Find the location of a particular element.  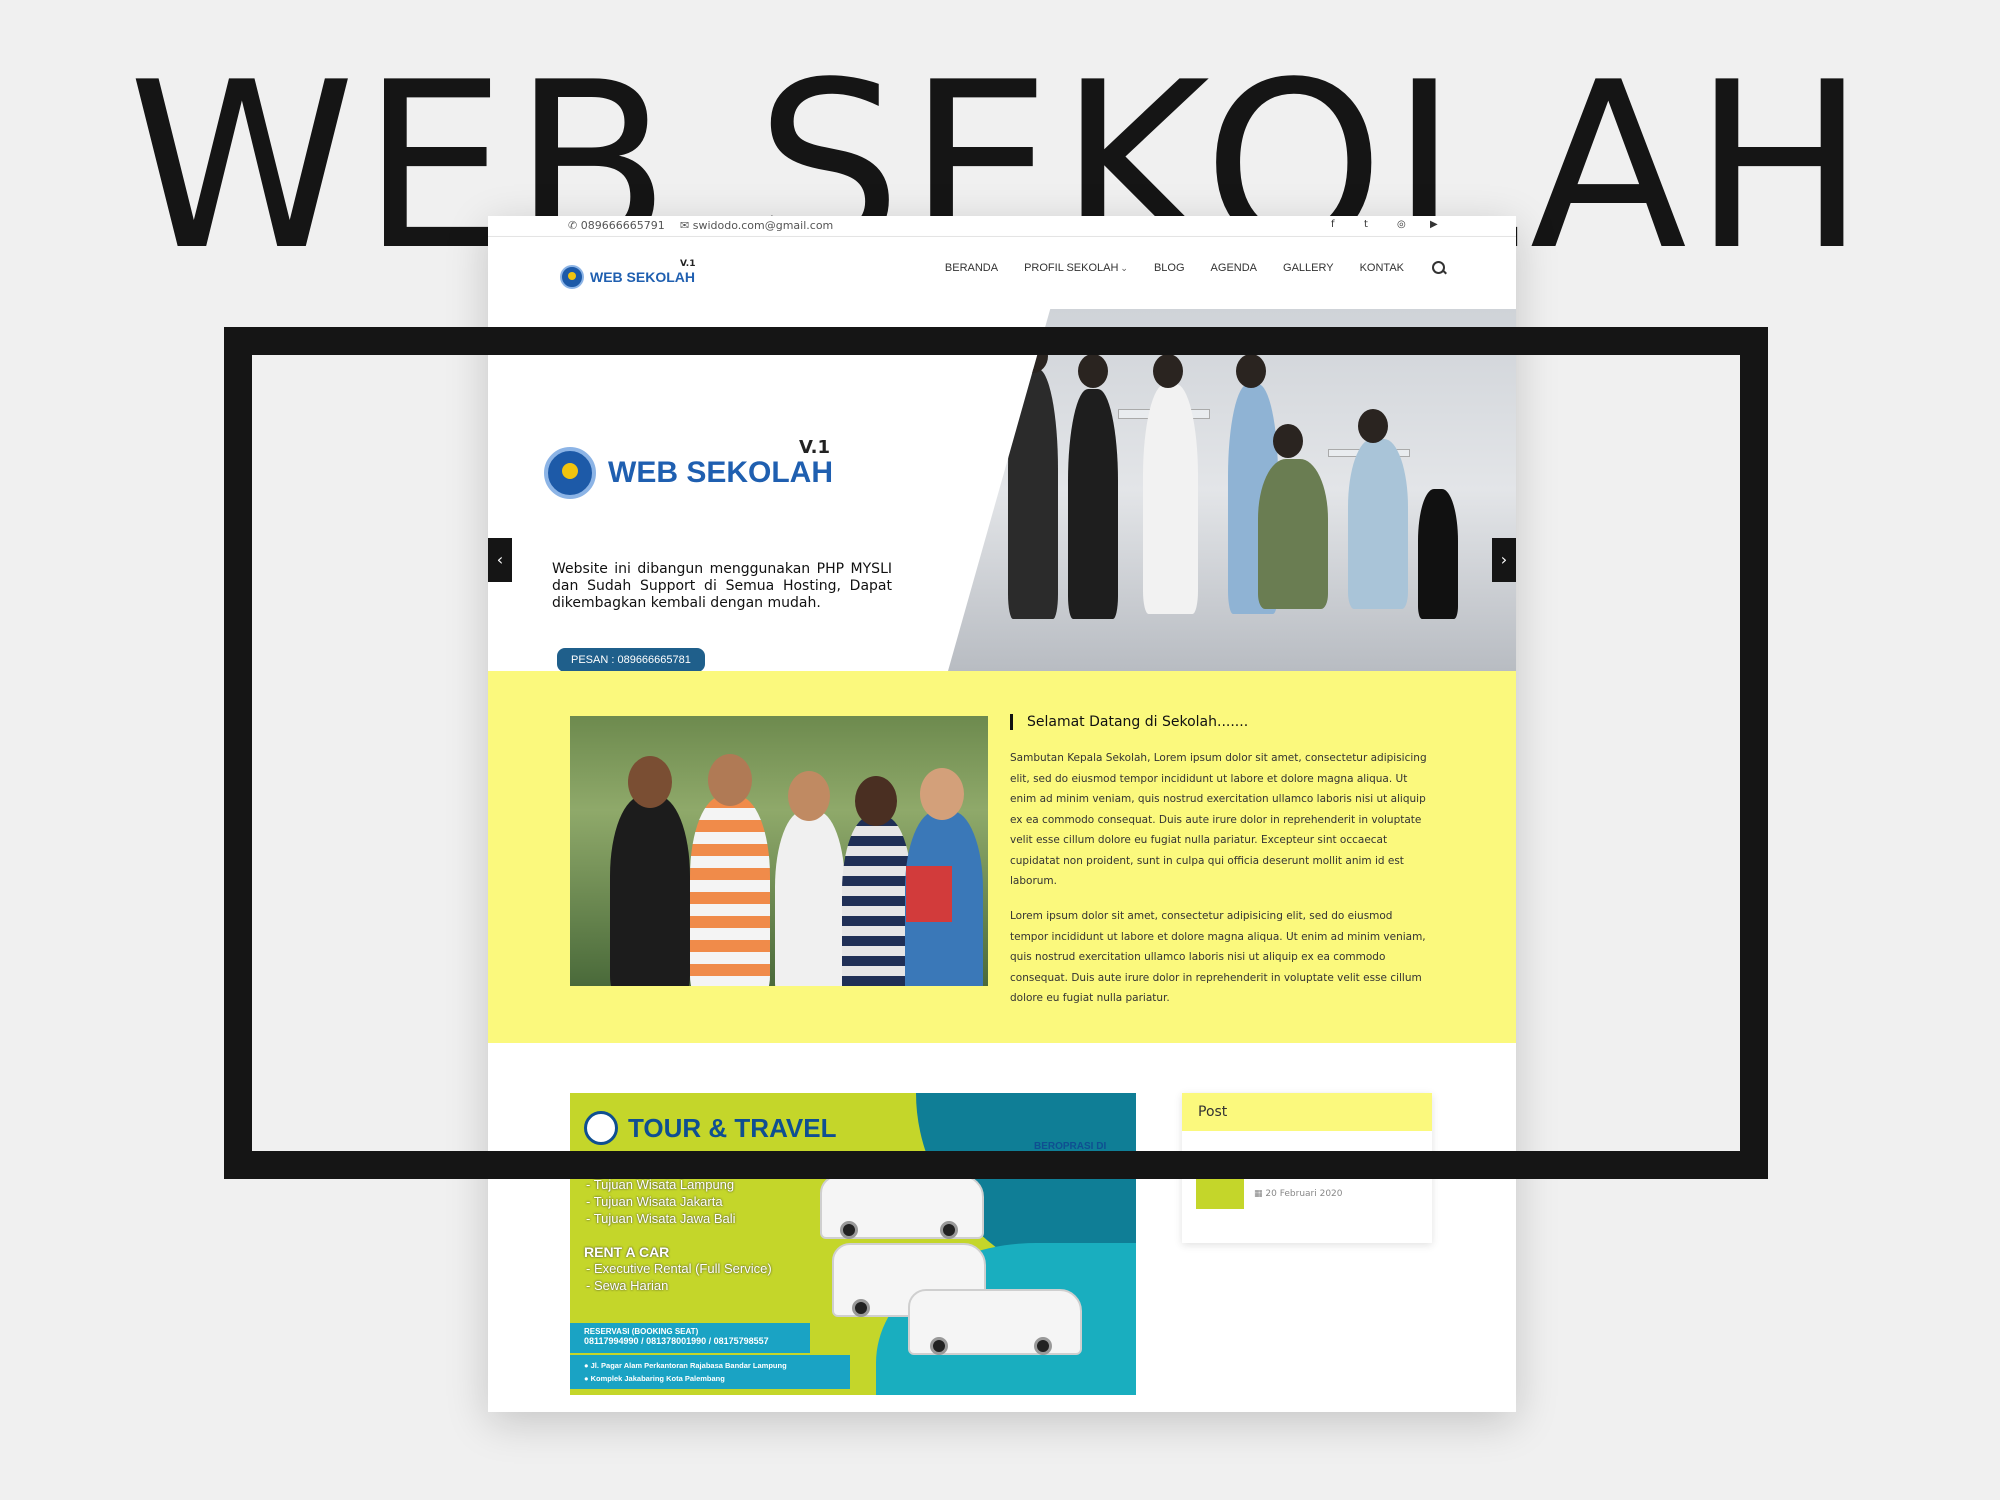

menu-item-profil-sekolah: PROFIL SEKOLAH ⌄ is located at coordinates (1076, 268).